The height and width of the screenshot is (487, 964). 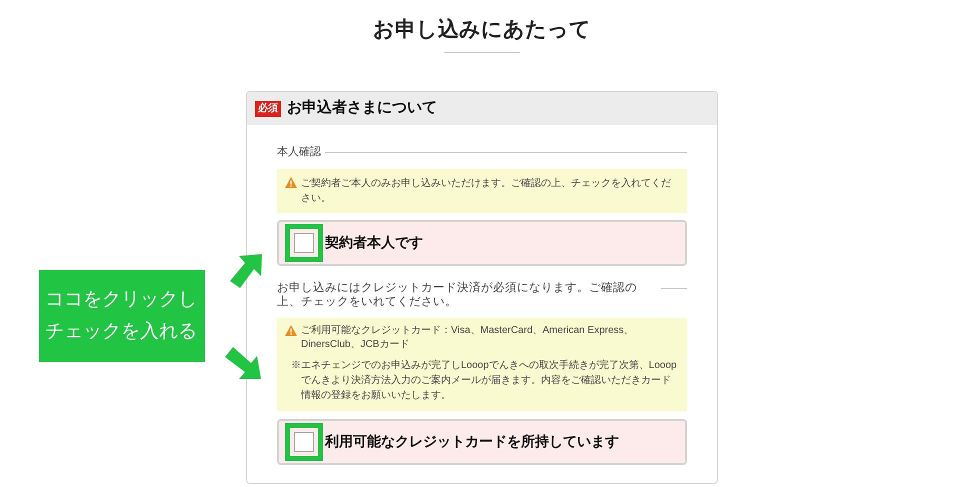 What do you see at coordinates (268, 108) in the screenshot?
I see `required-badge: 必須` at bounding box center [268, 108].